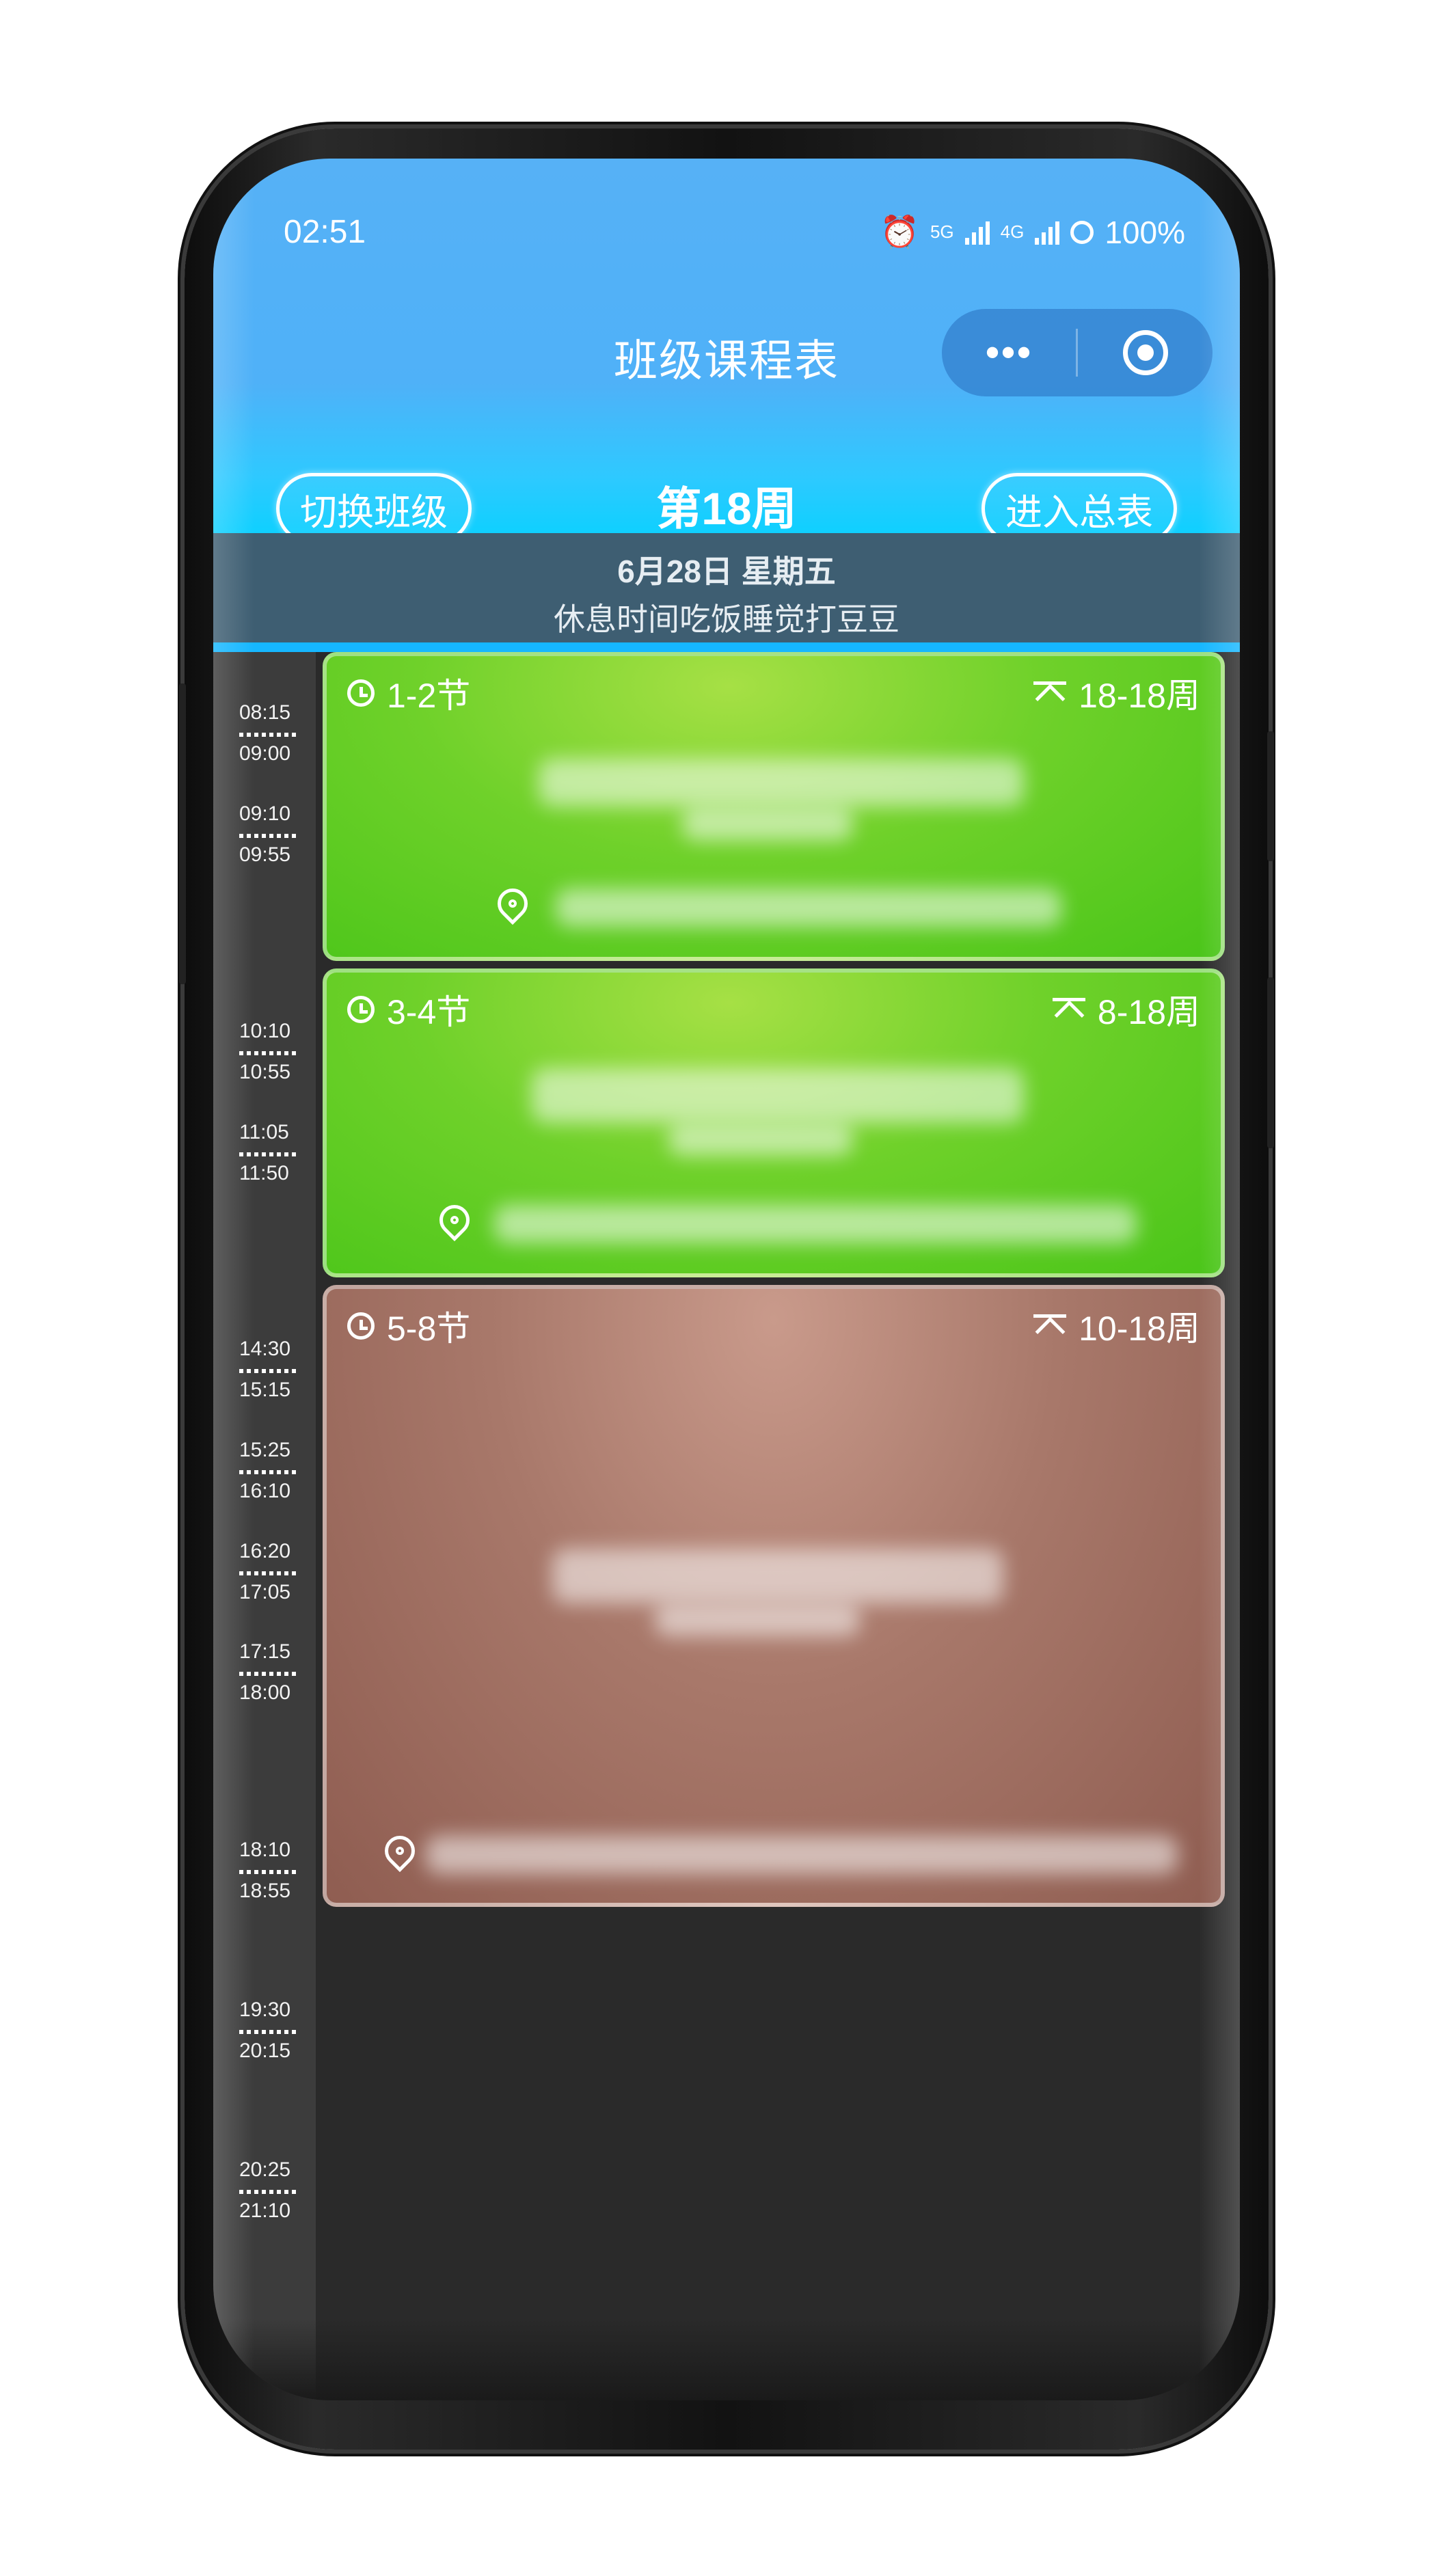 This screenshot has height=2576, width=1449. I want to click on course-card: 3-4节 8-18周, so click(774, 1122).